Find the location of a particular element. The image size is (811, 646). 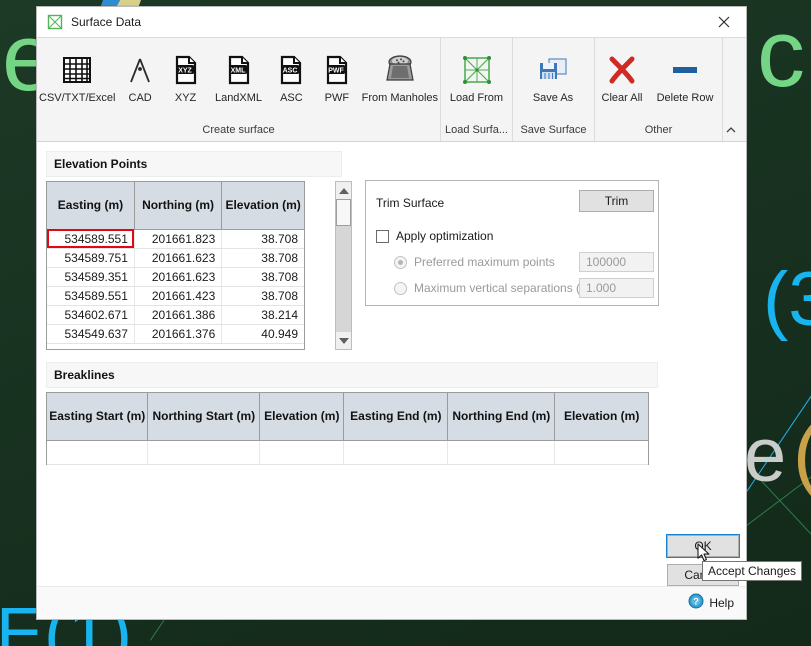

preferred-maximum-points-row: Preferred maximum points is located at coordinates (474, 262).